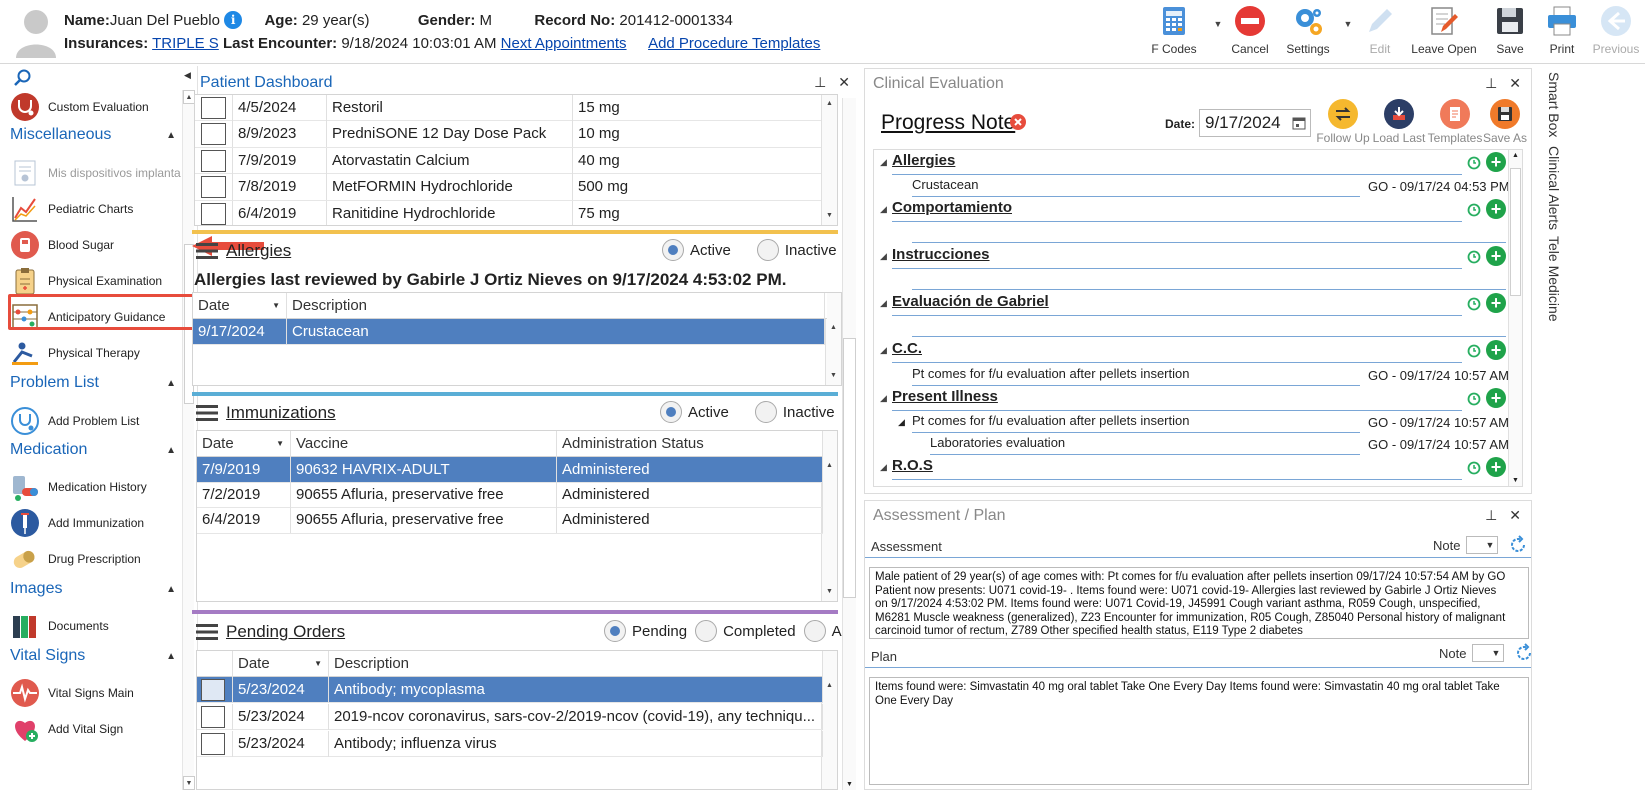 This screenshot has width=1645, height=792. What do you see at coordinates (174, 135) in the screenshot?
I see `chevron-up-icon: ▲` at bounding box center [174, 135].